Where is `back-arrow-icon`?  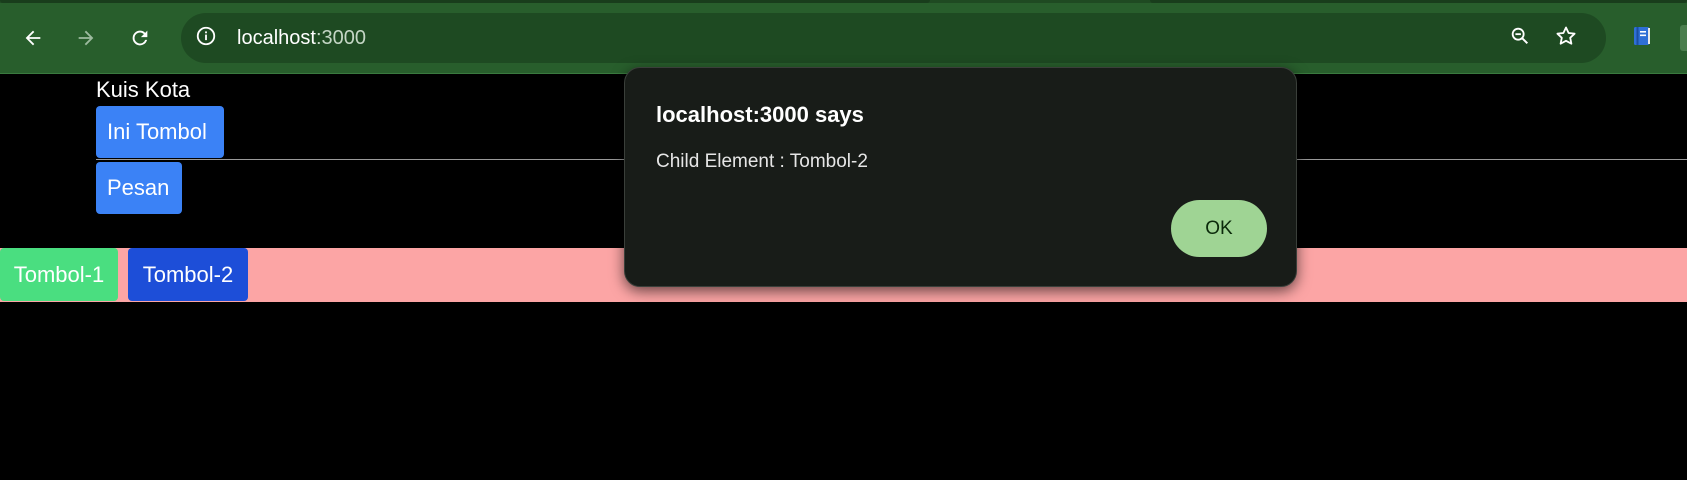 back-arrow-icon is located at coordinates (33, 38).